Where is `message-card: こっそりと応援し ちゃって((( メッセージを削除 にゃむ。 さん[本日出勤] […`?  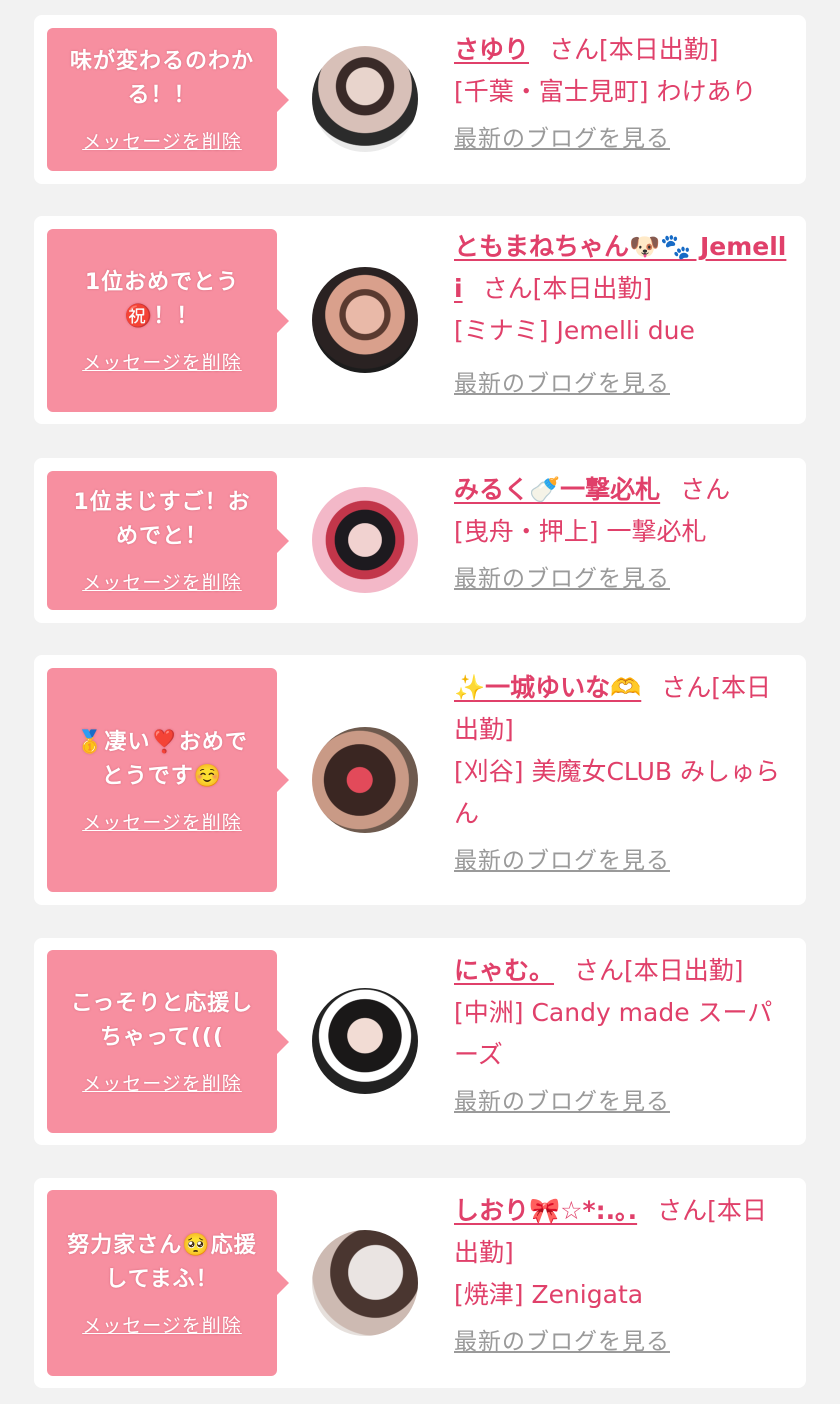
message-card: こっそりと応援し ちゃって((( メッセージを削除 にゃむ。 さん[本日出勤] [… is located at coordinates (420, 1041).